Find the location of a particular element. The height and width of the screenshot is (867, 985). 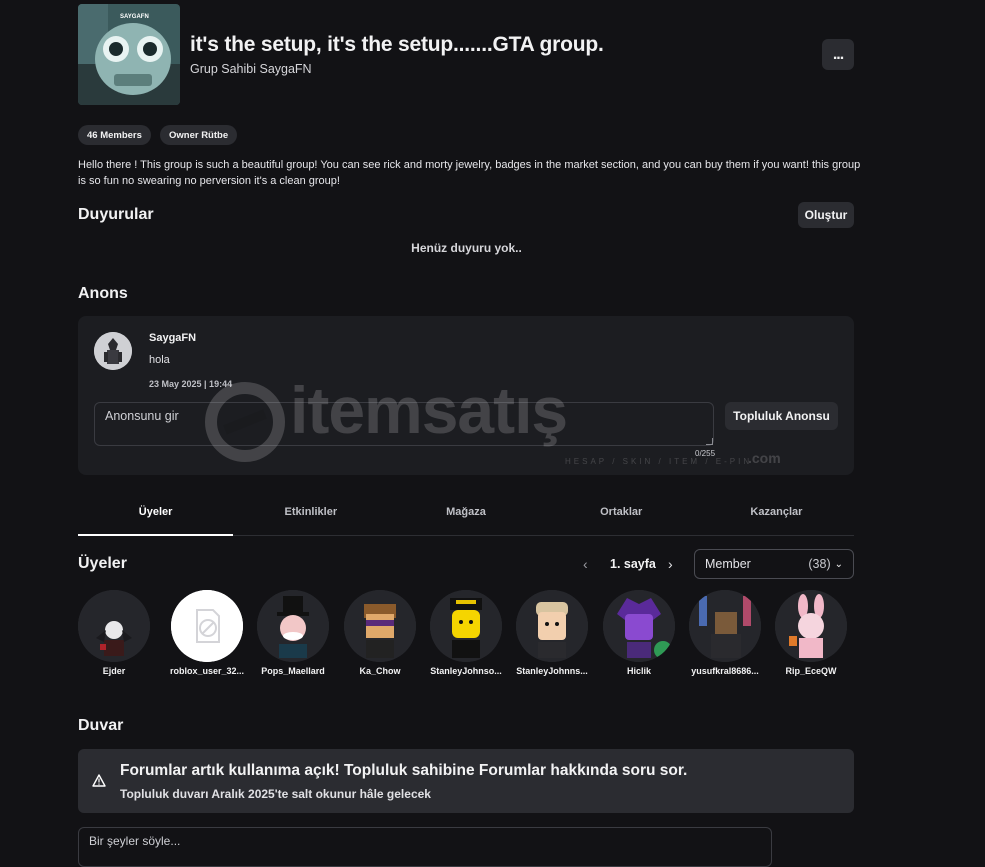

member-card: Ka_Chow is located at coordinates (380, 633).